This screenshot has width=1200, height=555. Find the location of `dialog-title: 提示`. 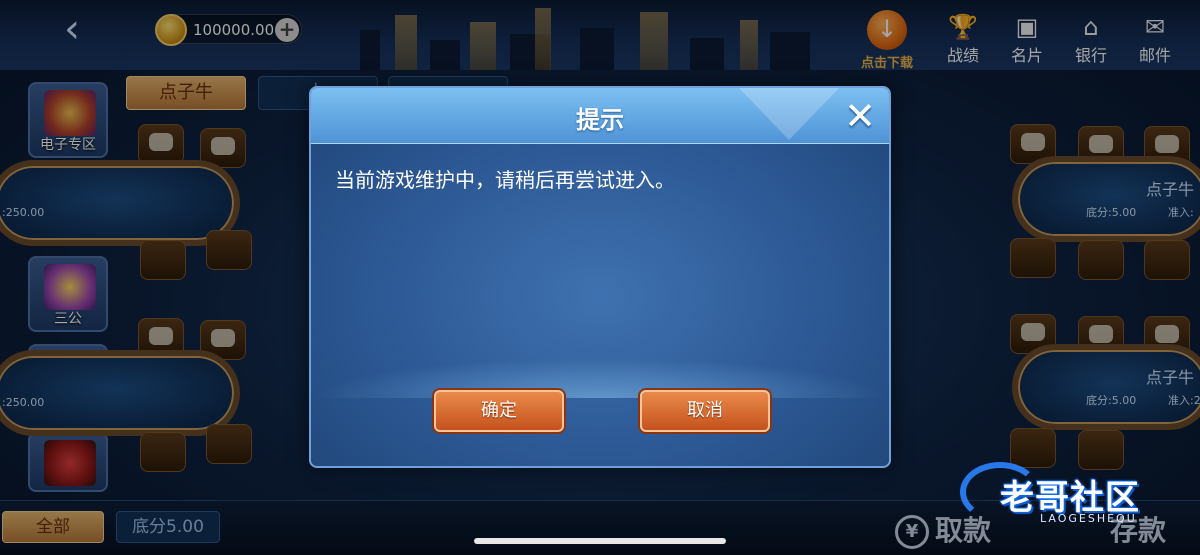

dialog-title: 提示 is located at coordinates (600, 120).